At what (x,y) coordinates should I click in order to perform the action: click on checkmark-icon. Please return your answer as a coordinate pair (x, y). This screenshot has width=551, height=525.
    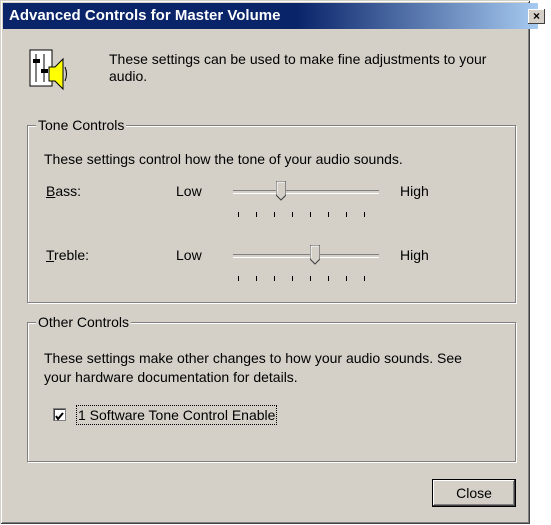
    Looking at the image, I should click on (59, 416).